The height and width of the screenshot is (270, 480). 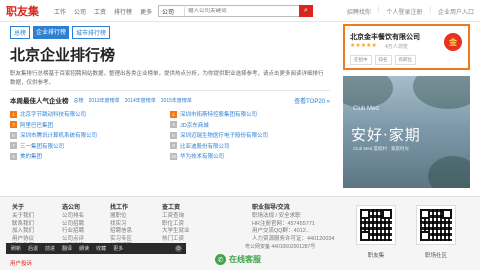 I want to click on ad-slogan: 安好·家期, so click(x=386, y=135).